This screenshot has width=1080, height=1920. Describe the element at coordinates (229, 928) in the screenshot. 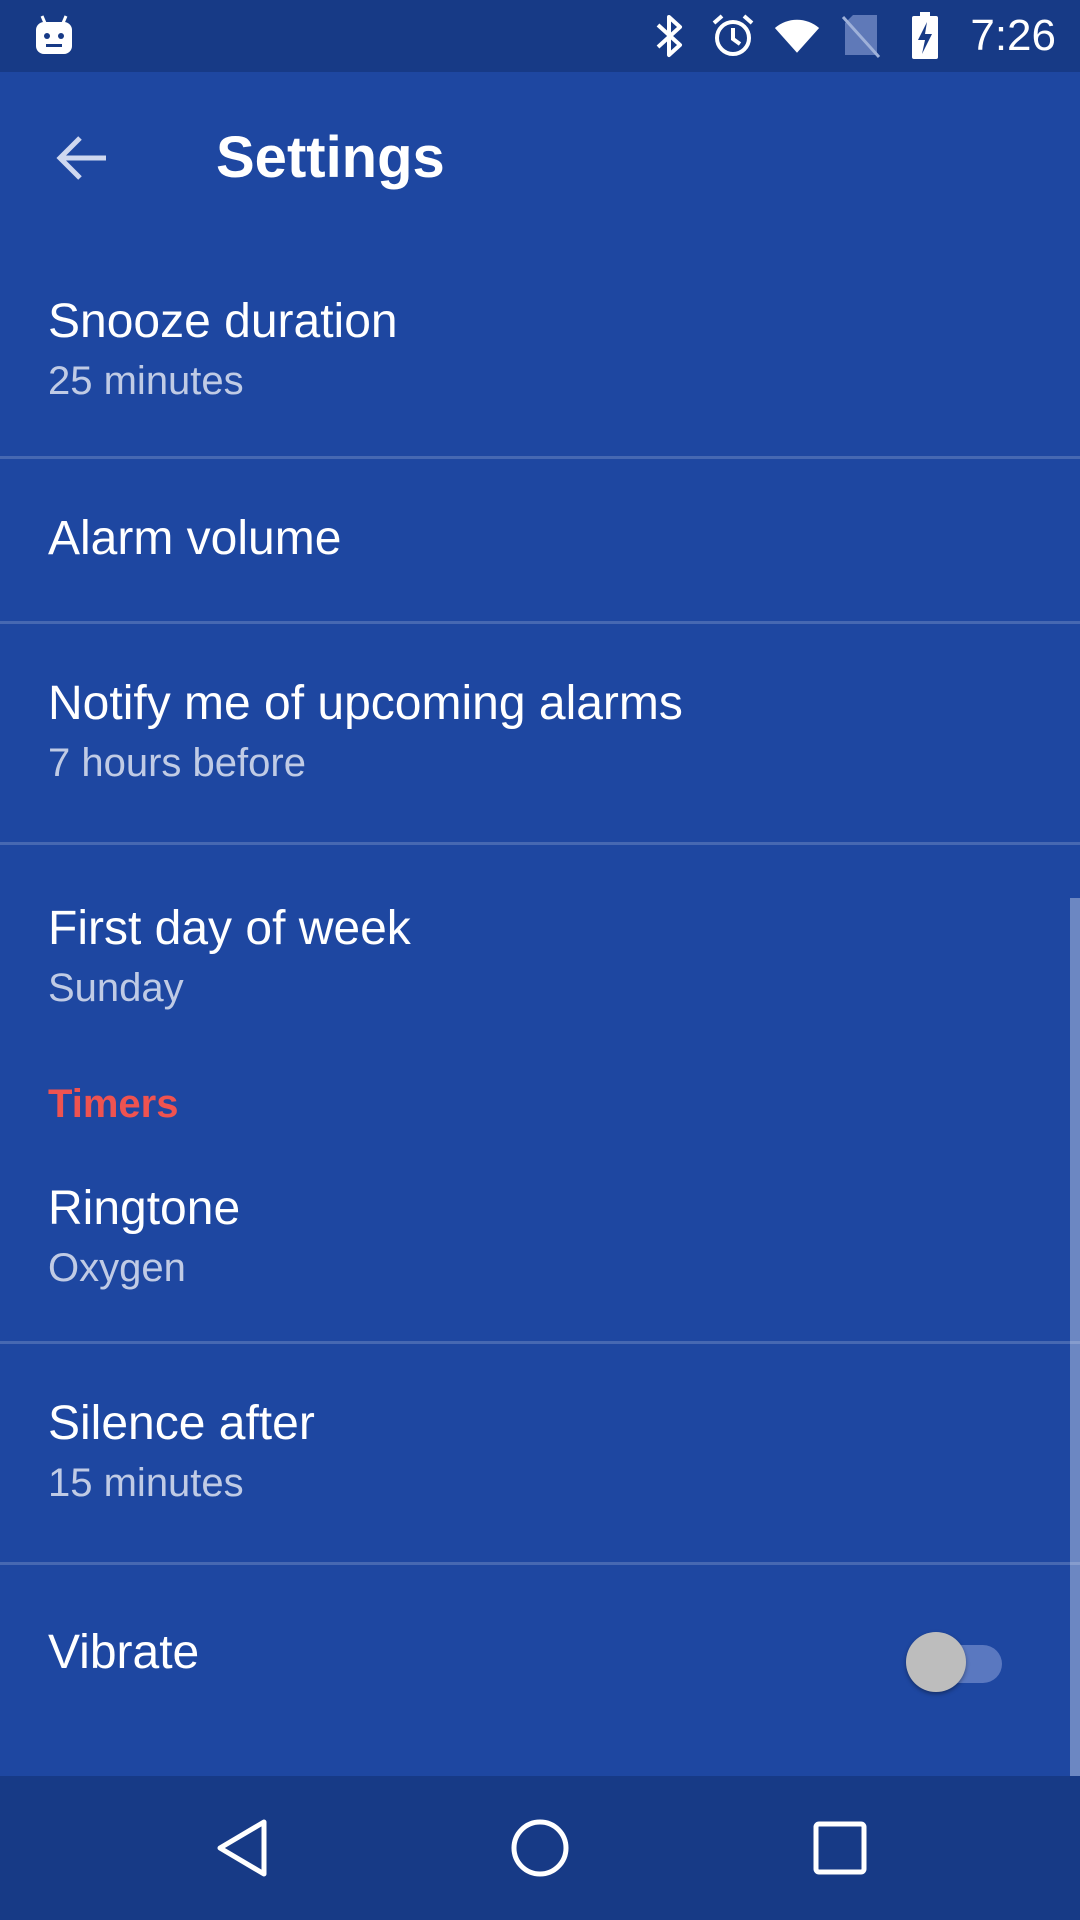

I see `setting-title: First day of week` at that location.